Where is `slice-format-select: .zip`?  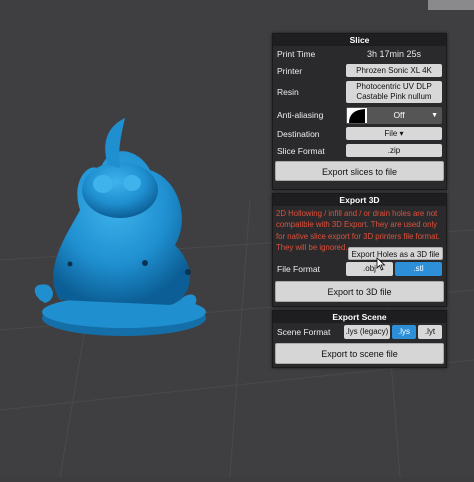
slice-format-select: .zip is located at coordinates (394, 150).